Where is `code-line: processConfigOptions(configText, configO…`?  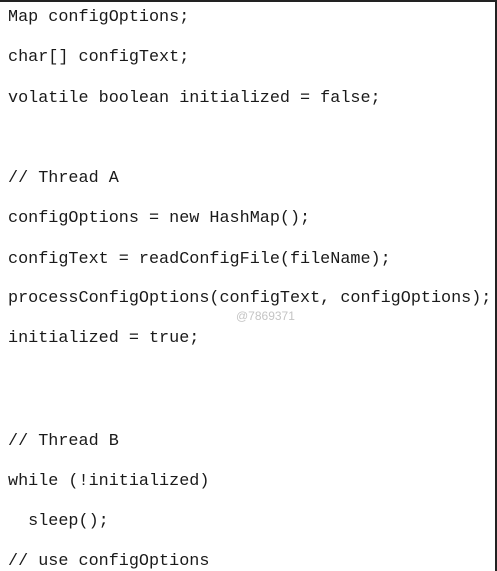
code-line: processConfigOptions(configText, configO… is located at coordinates (250, 298).